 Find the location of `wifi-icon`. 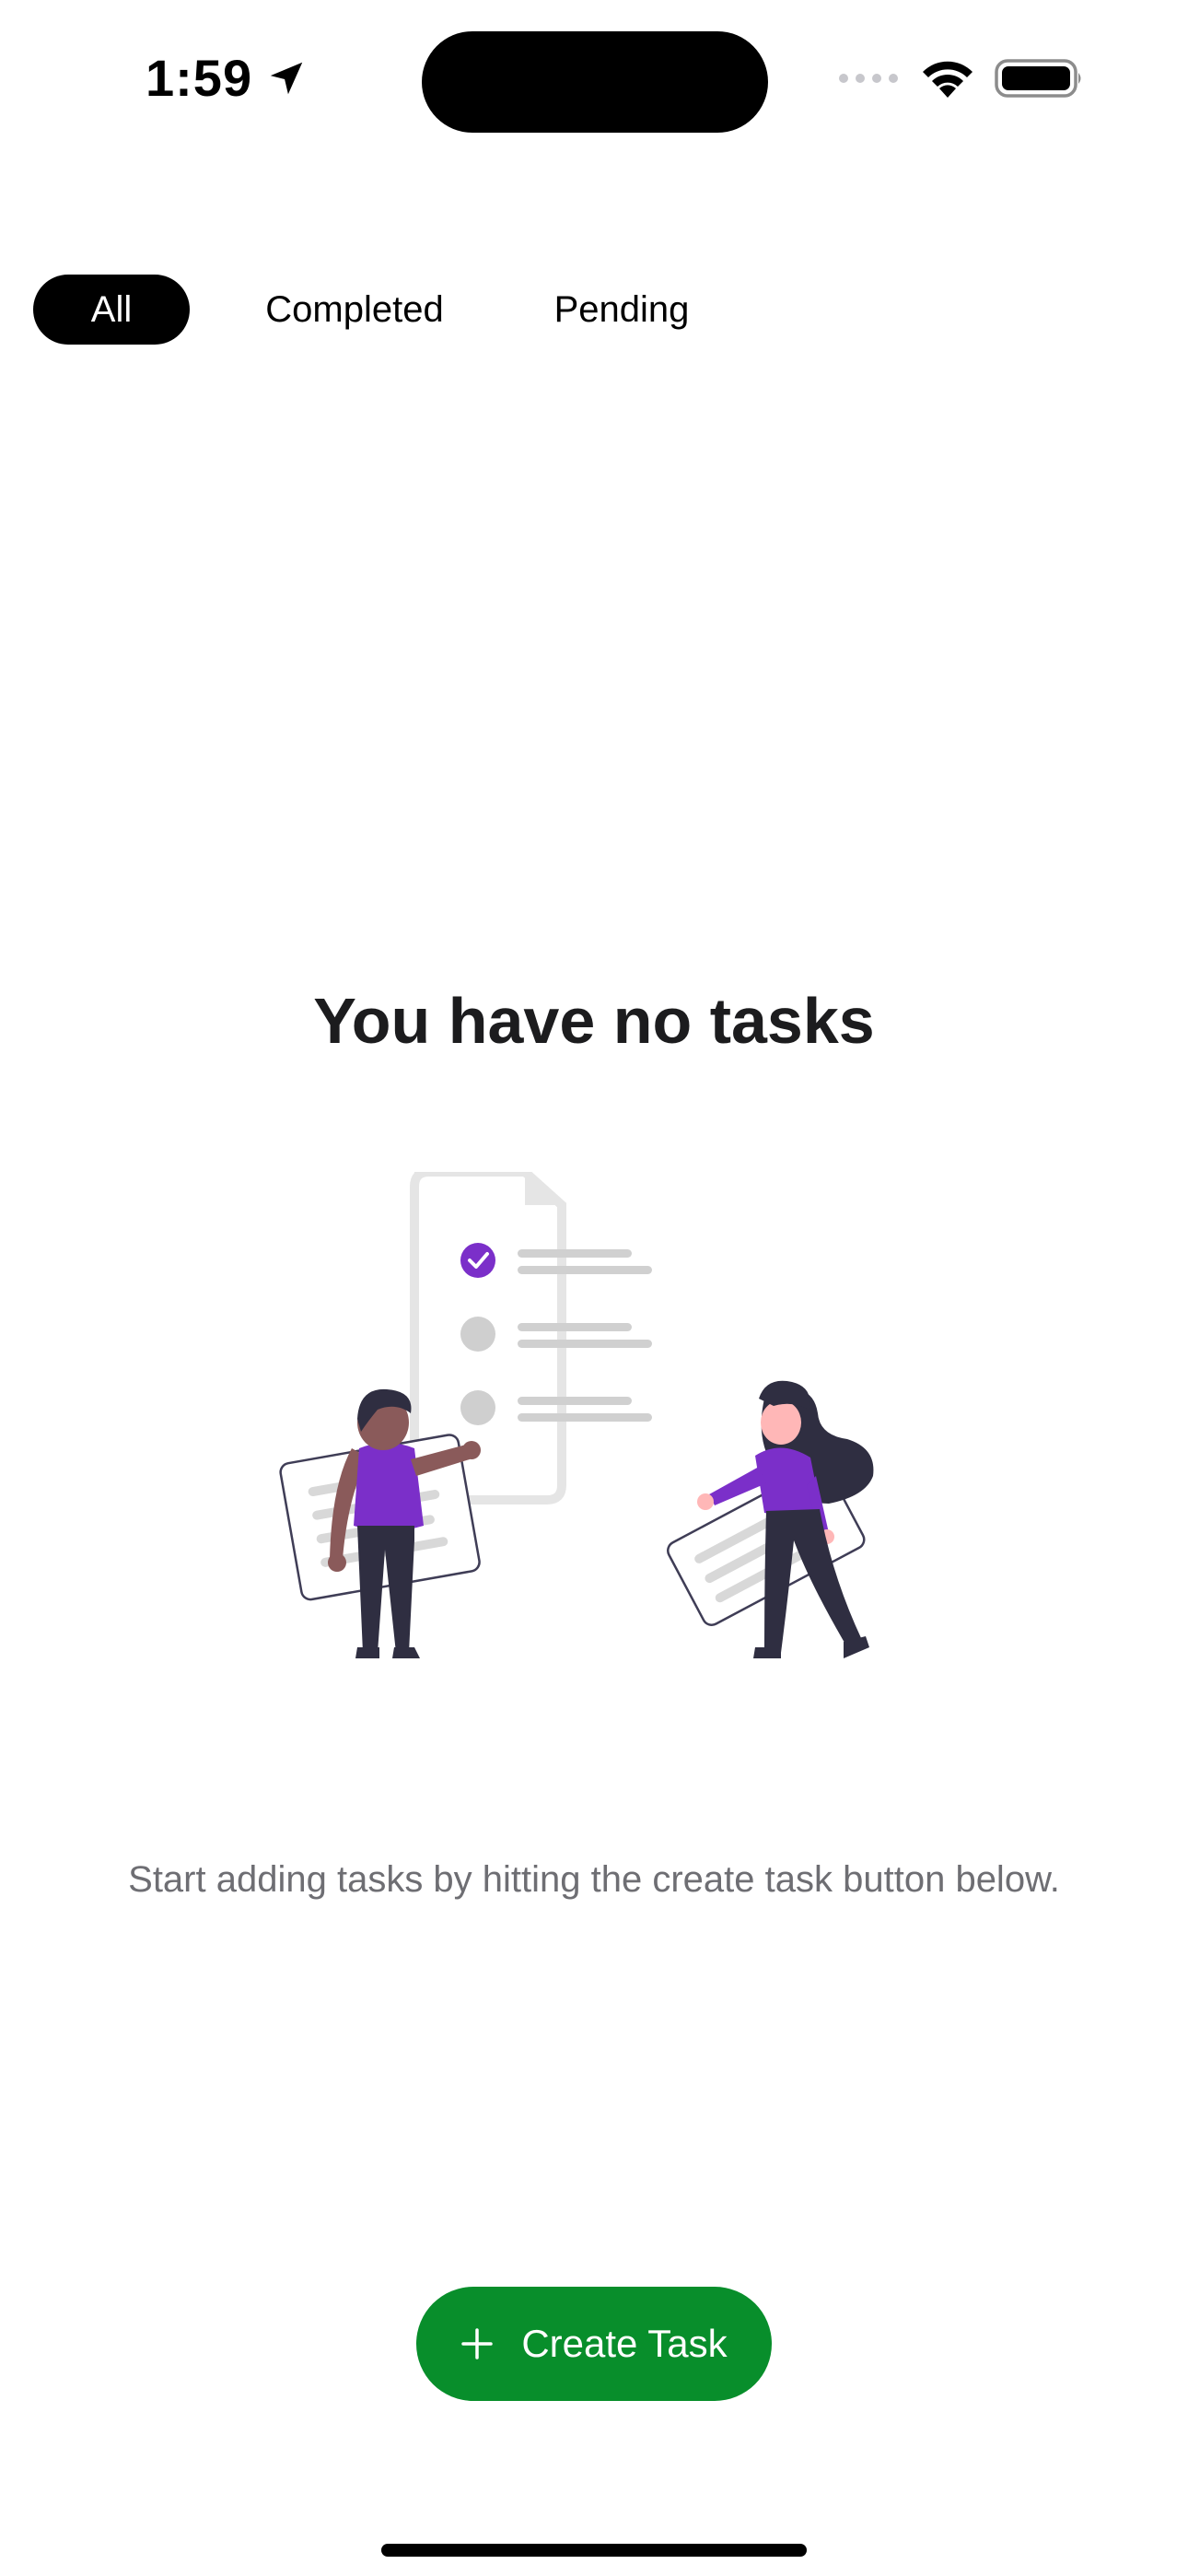

wifi-icon is located at coordinates (948, 79).